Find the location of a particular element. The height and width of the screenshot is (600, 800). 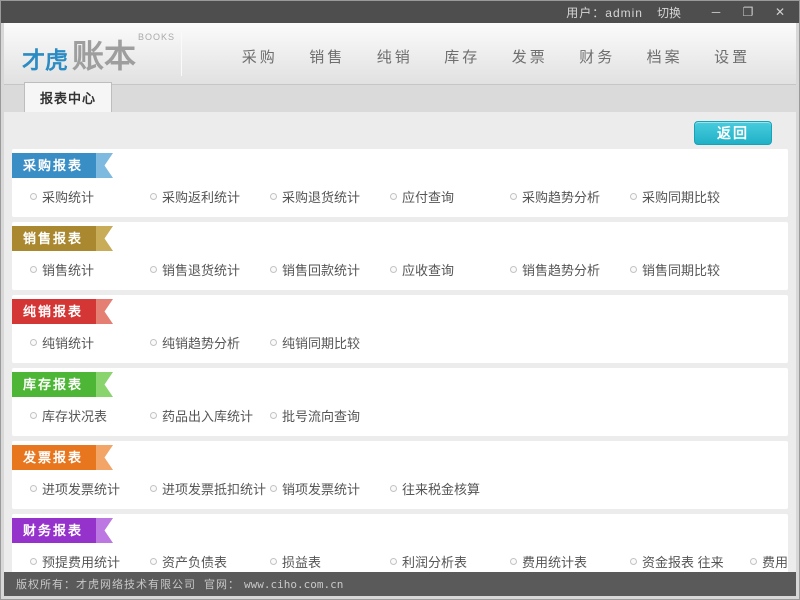

report-link: 进项发票抵扣统计 is located at coordinates (210, 488).